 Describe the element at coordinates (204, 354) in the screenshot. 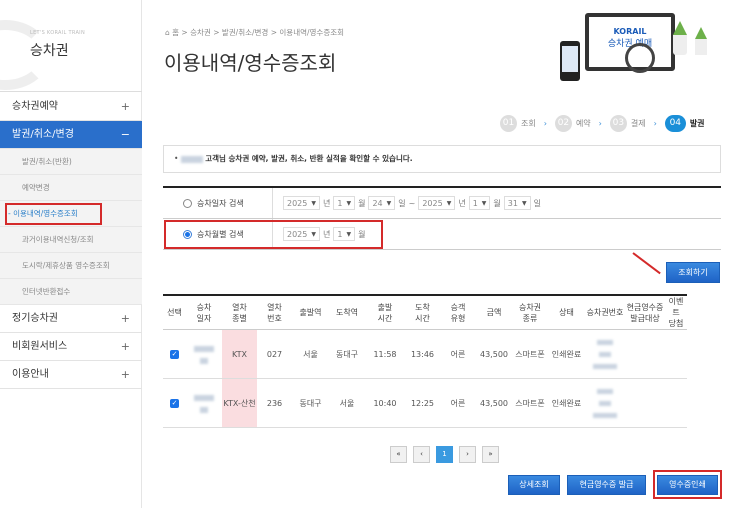

I see `boarding-date-cell` at that location.